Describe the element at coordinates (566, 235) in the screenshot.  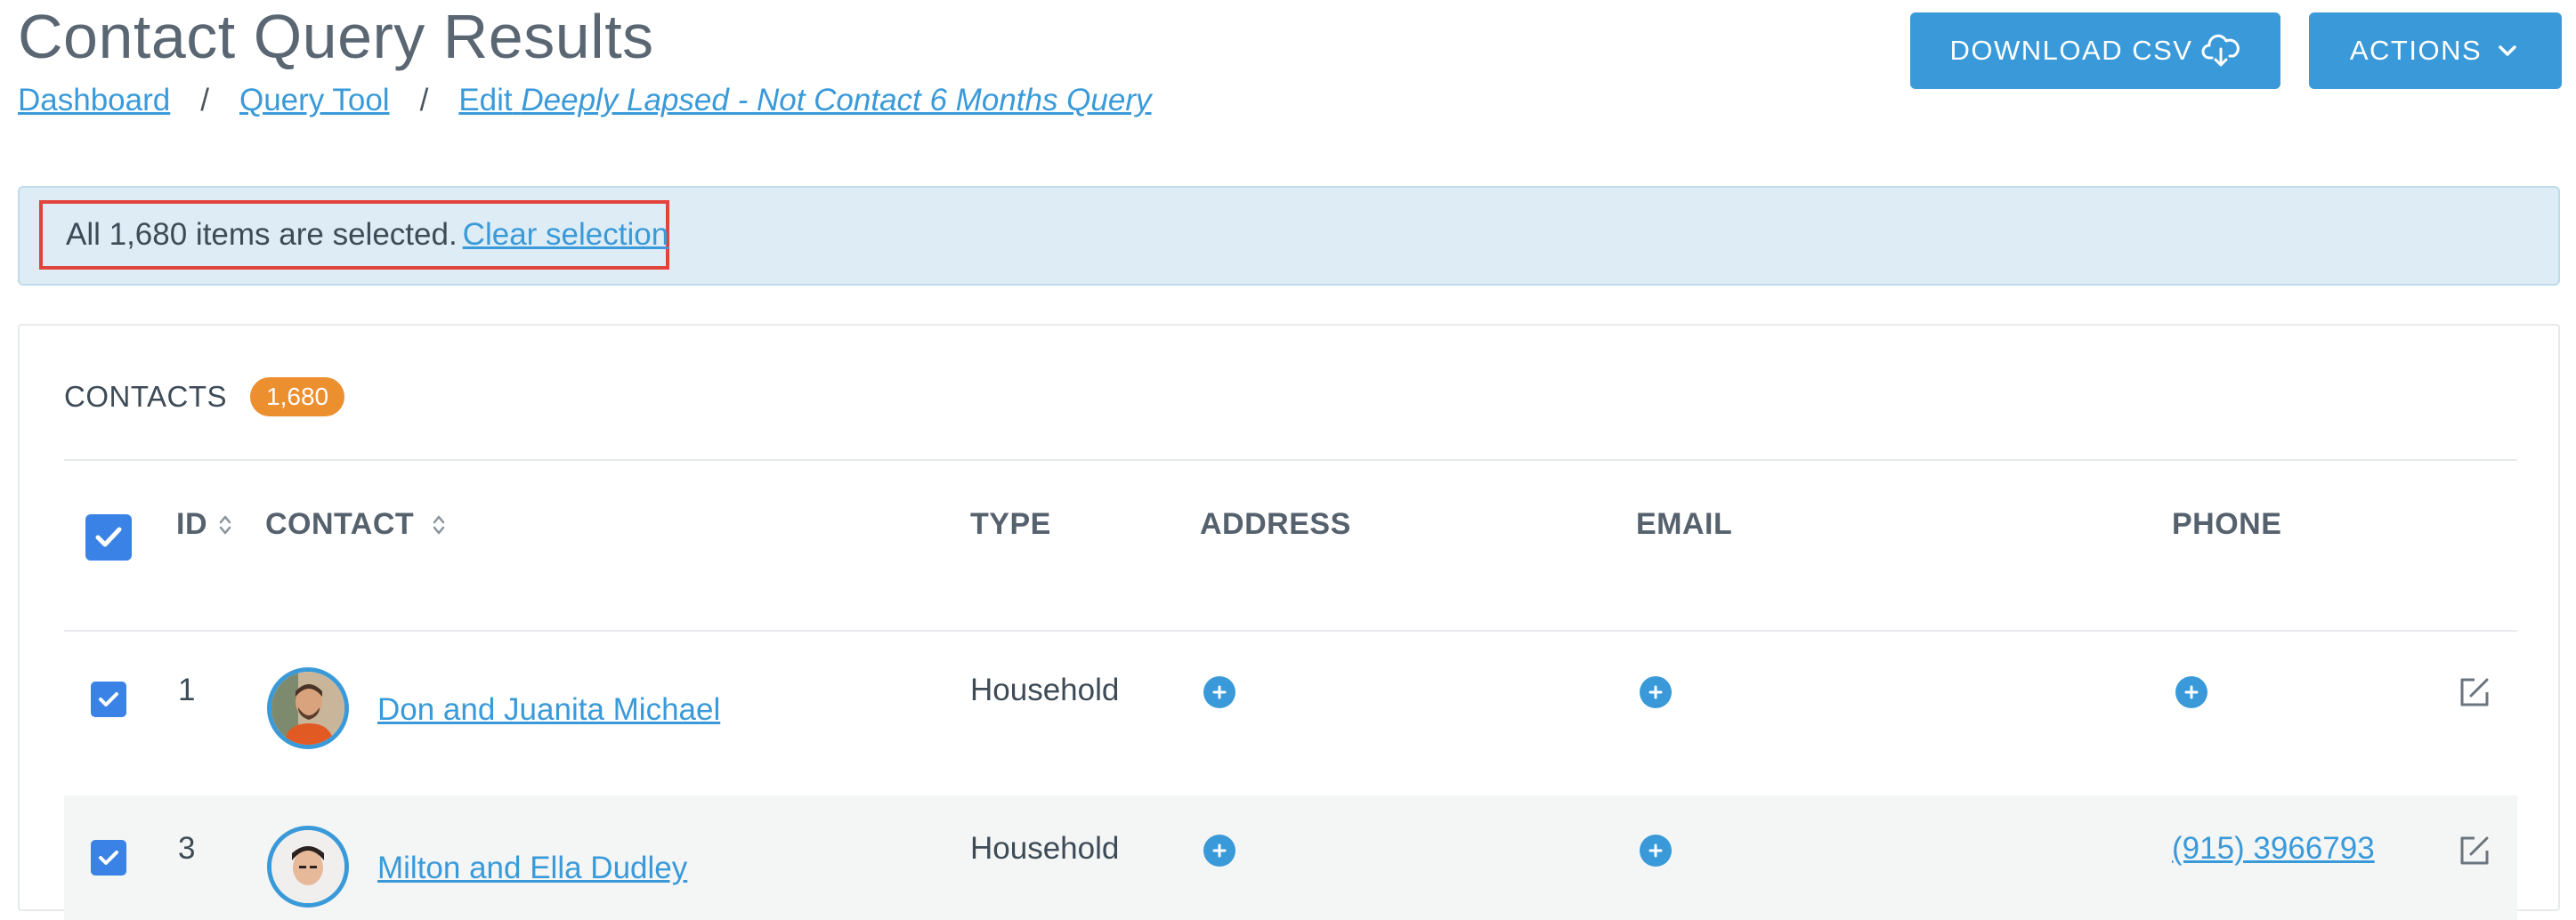
I see `clear-selection-link: Clear selection` at that location.